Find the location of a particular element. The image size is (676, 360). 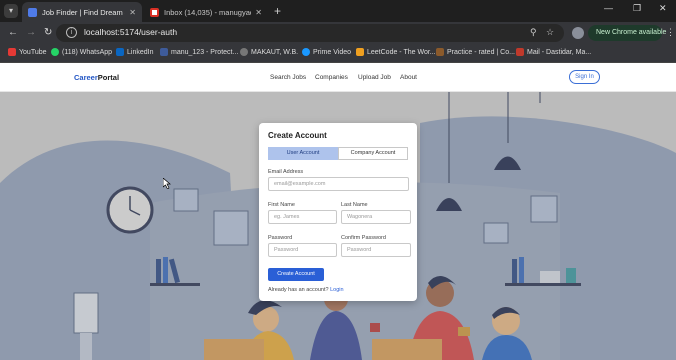

codechef-icon is located at coordinates (440, 52).